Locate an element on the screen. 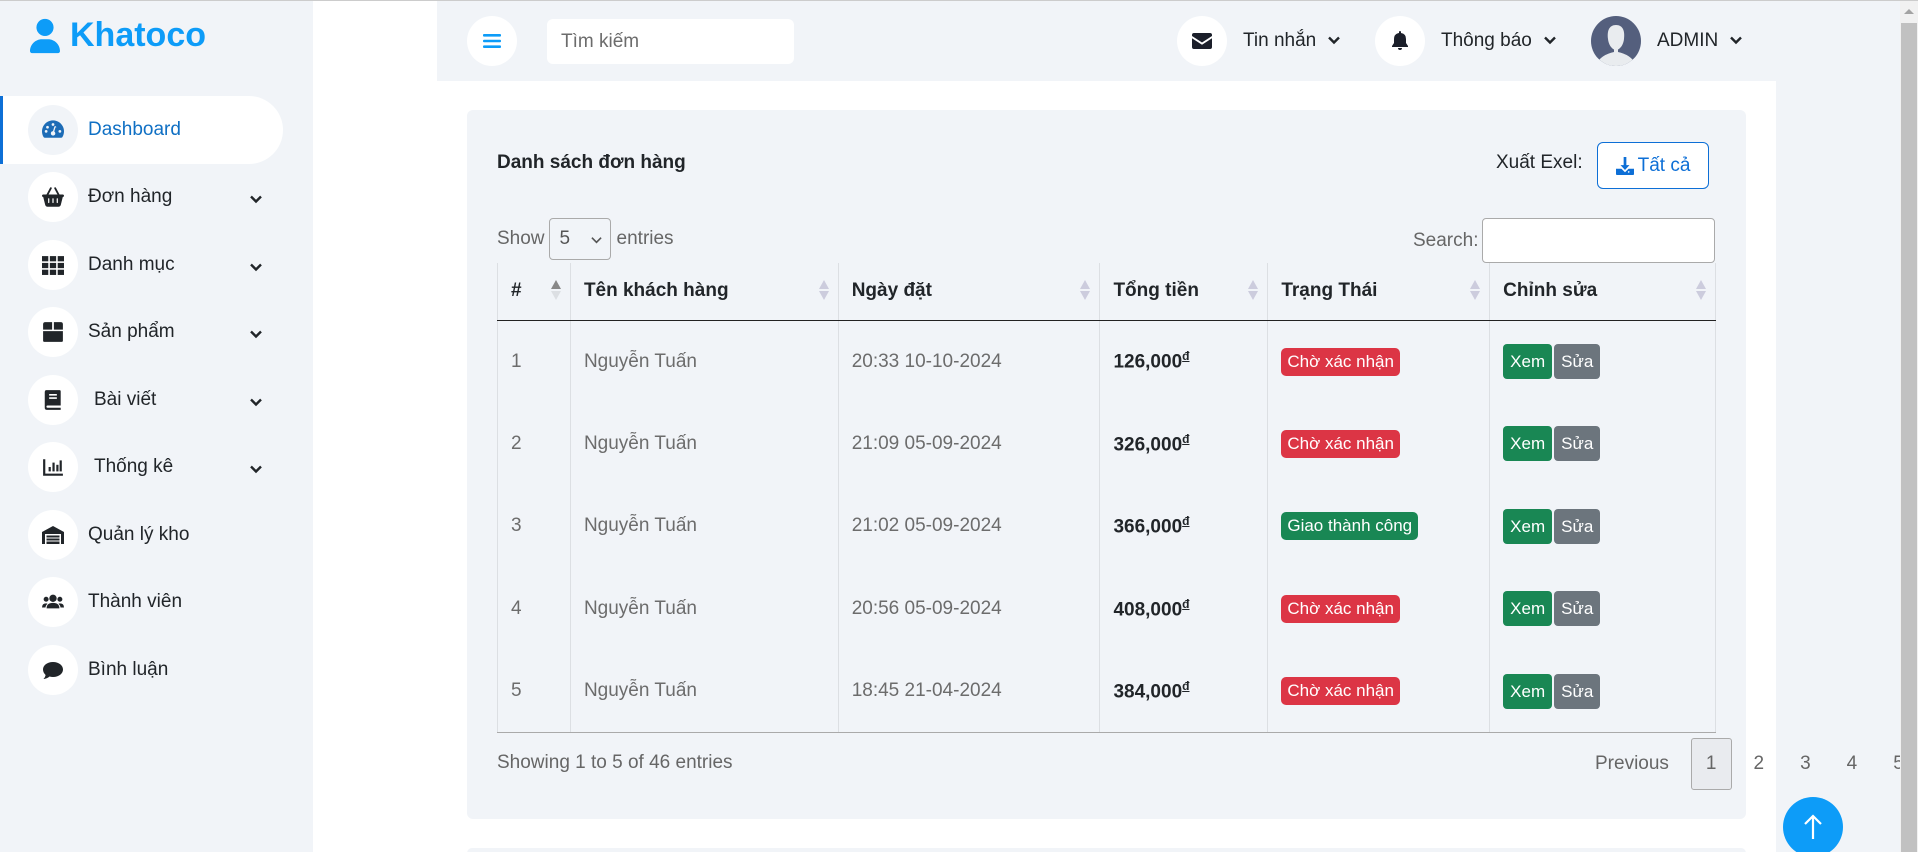 This screenshot has width=1918, height=852. brand-logo: Khatoco is located at coordinates (118, 35).